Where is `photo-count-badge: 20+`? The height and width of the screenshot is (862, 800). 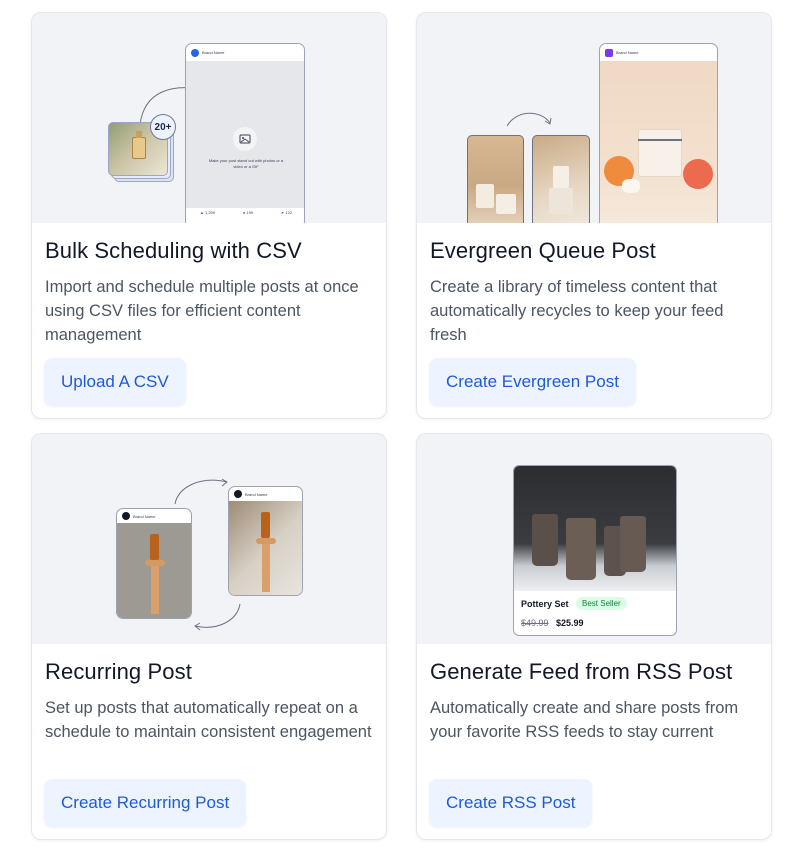 photo-count-badge: 20+ is located at coordinates (163, 127).